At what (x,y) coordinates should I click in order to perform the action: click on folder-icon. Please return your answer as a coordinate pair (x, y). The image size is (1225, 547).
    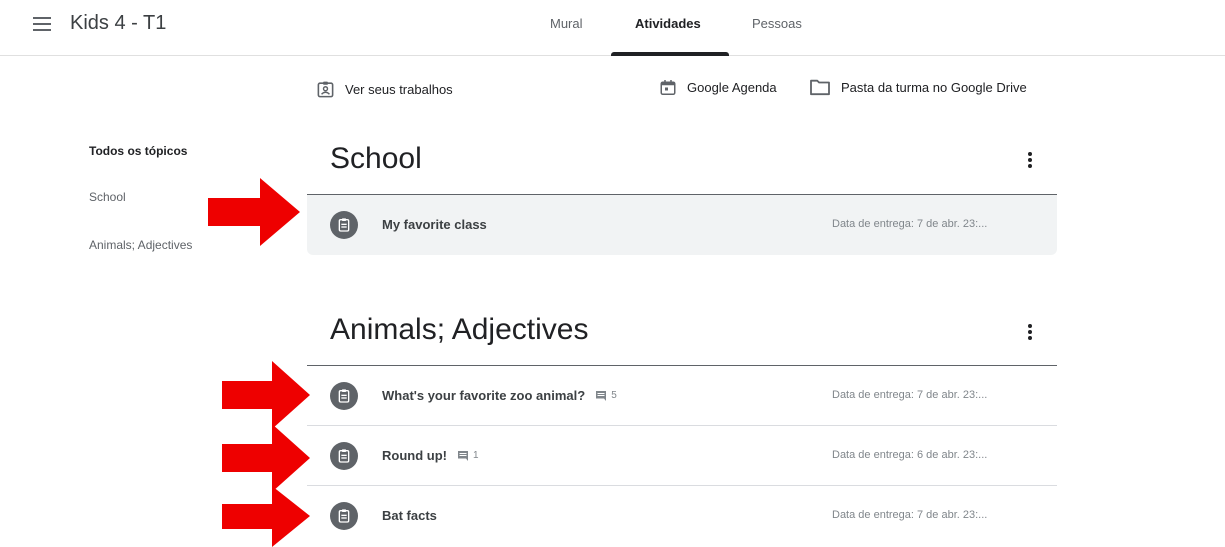
    Looking at the image, I should click on (820, 87).